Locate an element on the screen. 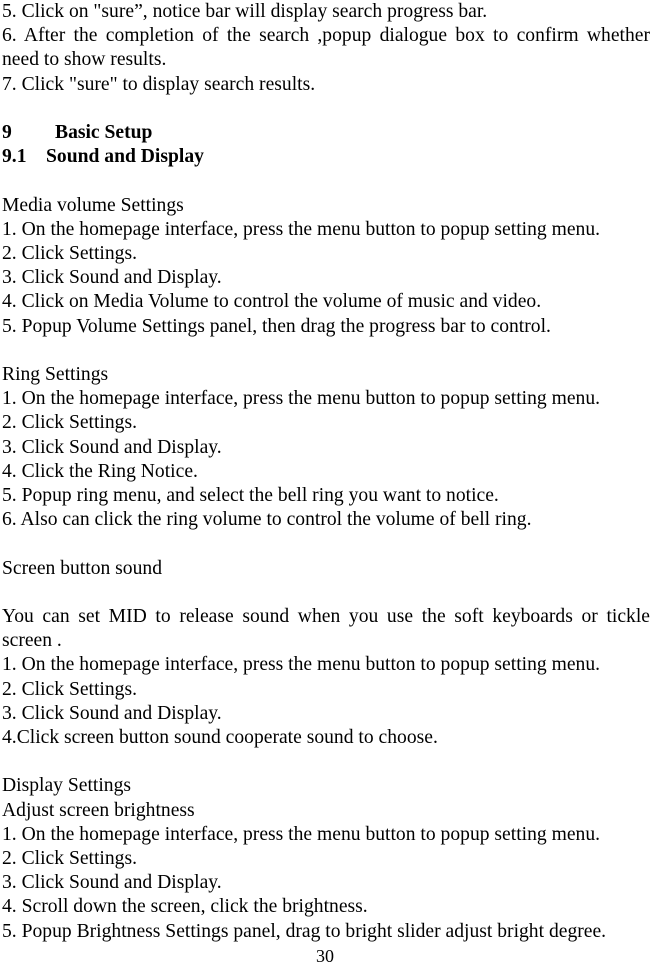 Image resolution: width=650 pixels, height=972 pixels. body-line: Adjust screen brightness is located at coordinates (98, 810).